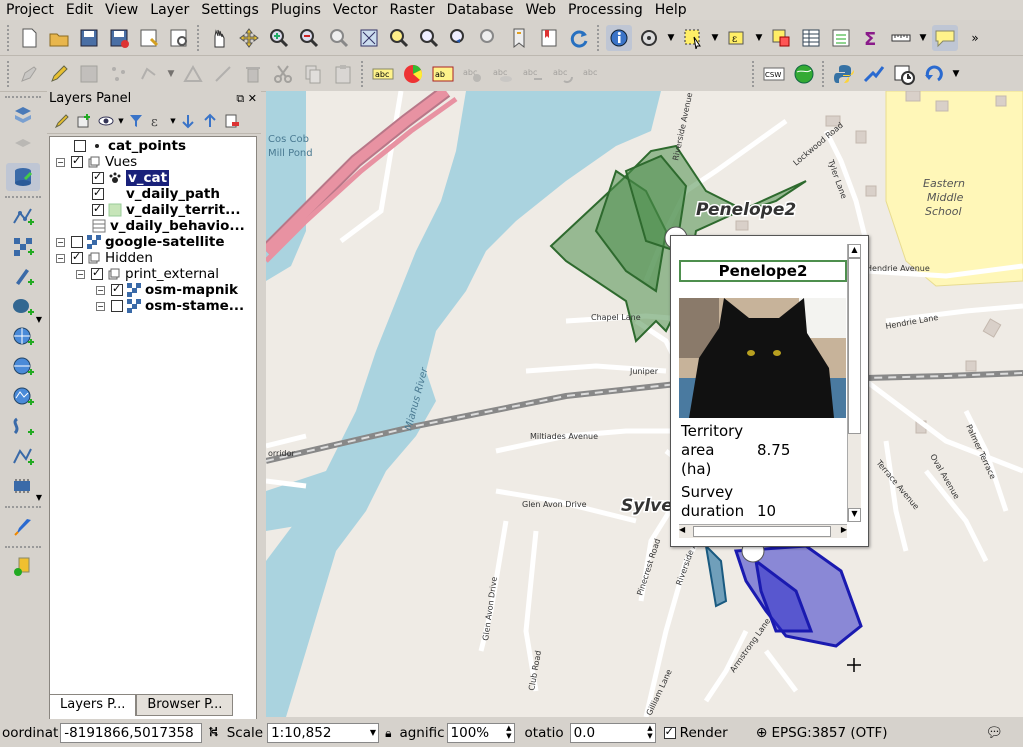 Image resolution: width=1023 pixels, height=747 pixels. What do you see at coordinates (671, 10) in the screenshot?
I see `menu-help: Help` at bounding box center [671, 10].